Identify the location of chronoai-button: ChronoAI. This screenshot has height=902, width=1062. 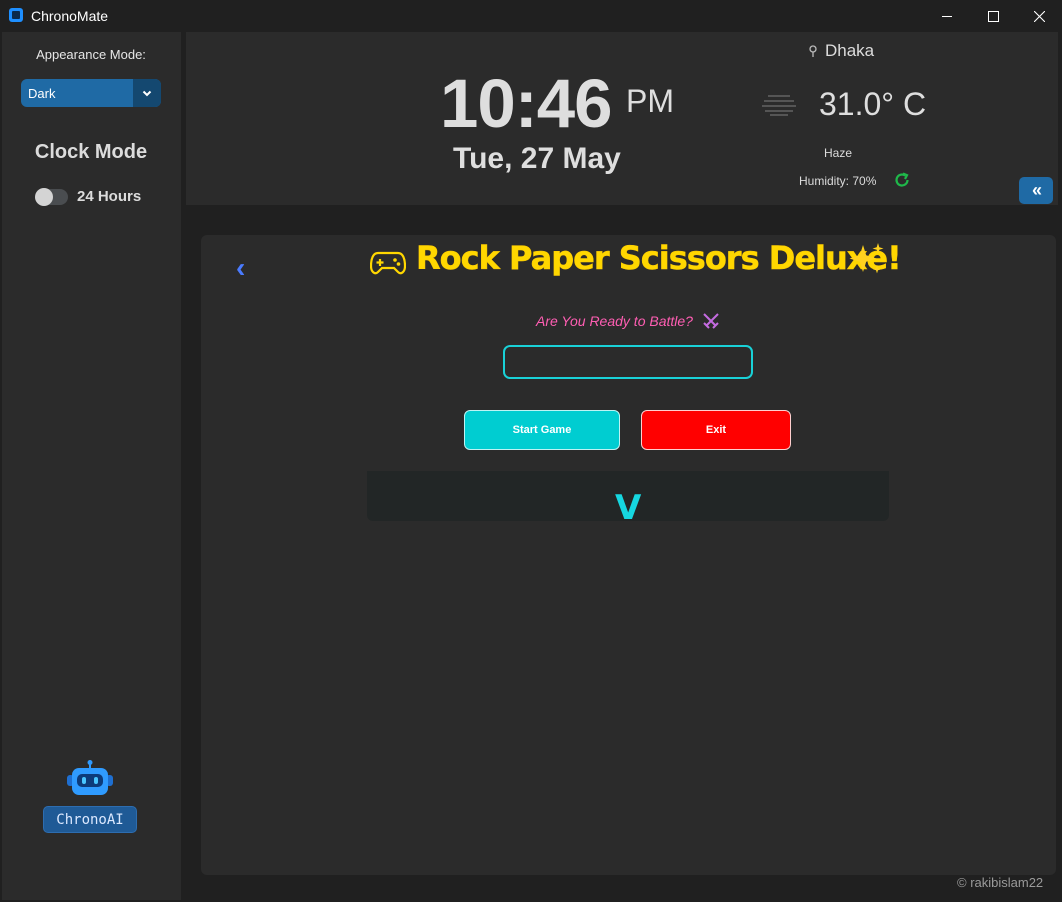
(90, 819).